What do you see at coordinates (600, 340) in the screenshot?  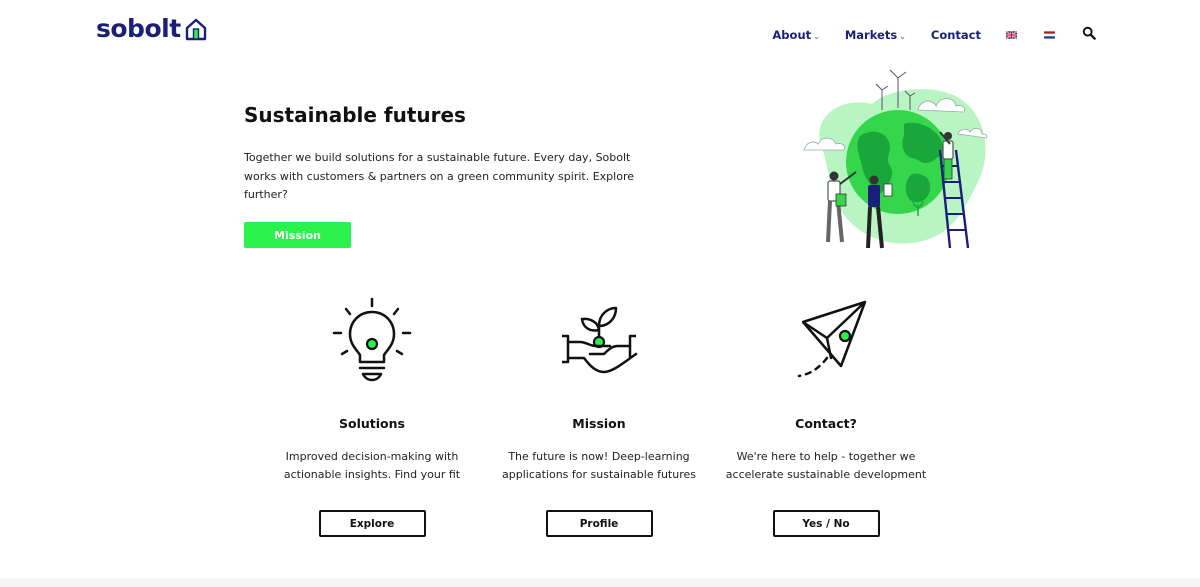 I see `plant-in-hand-icon` at bounding box center [600, 340].